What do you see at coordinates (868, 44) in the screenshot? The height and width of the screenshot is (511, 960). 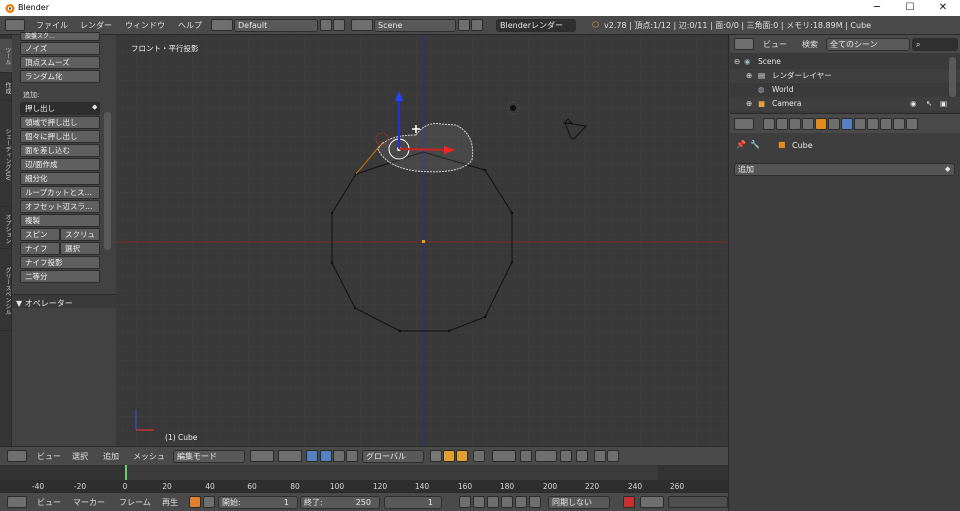 I see `outliner-display-filter: 全てのシーン` at bounding box center [868, 44].